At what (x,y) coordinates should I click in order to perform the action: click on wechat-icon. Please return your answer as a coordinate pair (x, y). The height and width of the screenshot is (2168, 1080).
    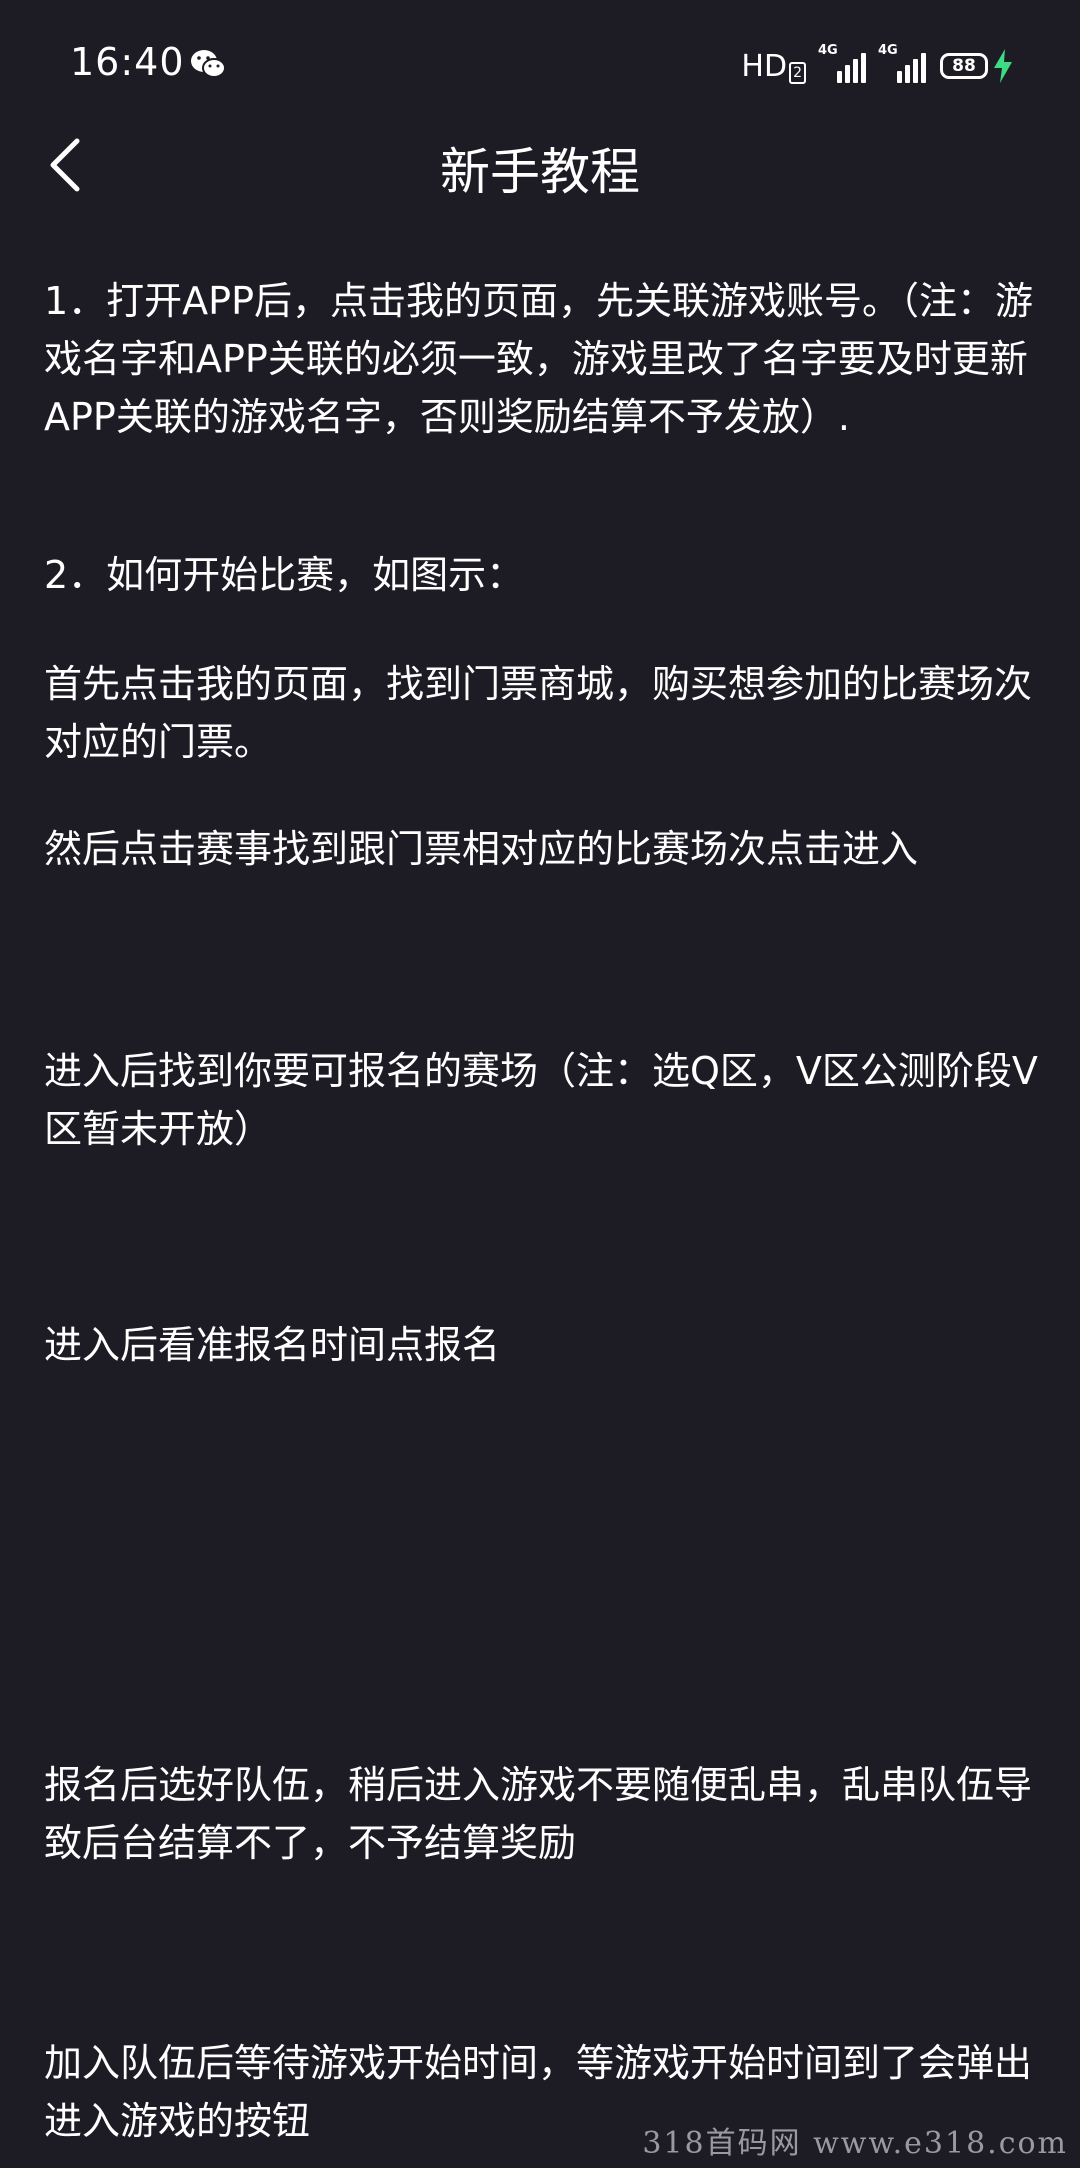
    Looking at the image, I should click on (208, 64).